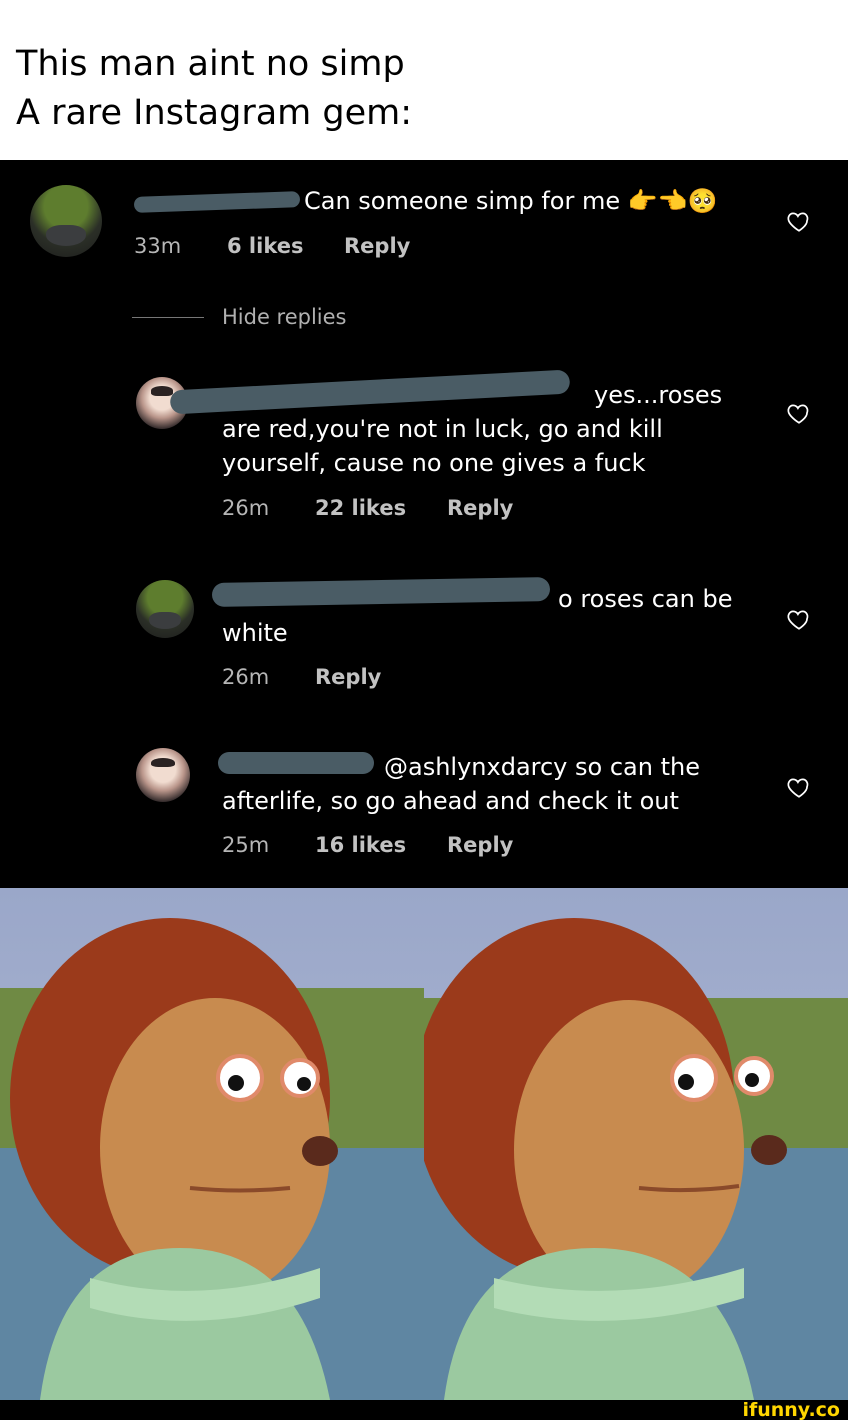 Image resolution: width=848 pixels, height=1421 pixels. Describe the element at coordinates (168, 317) in the screenshot. I see `hide-replies-divider` at that location.